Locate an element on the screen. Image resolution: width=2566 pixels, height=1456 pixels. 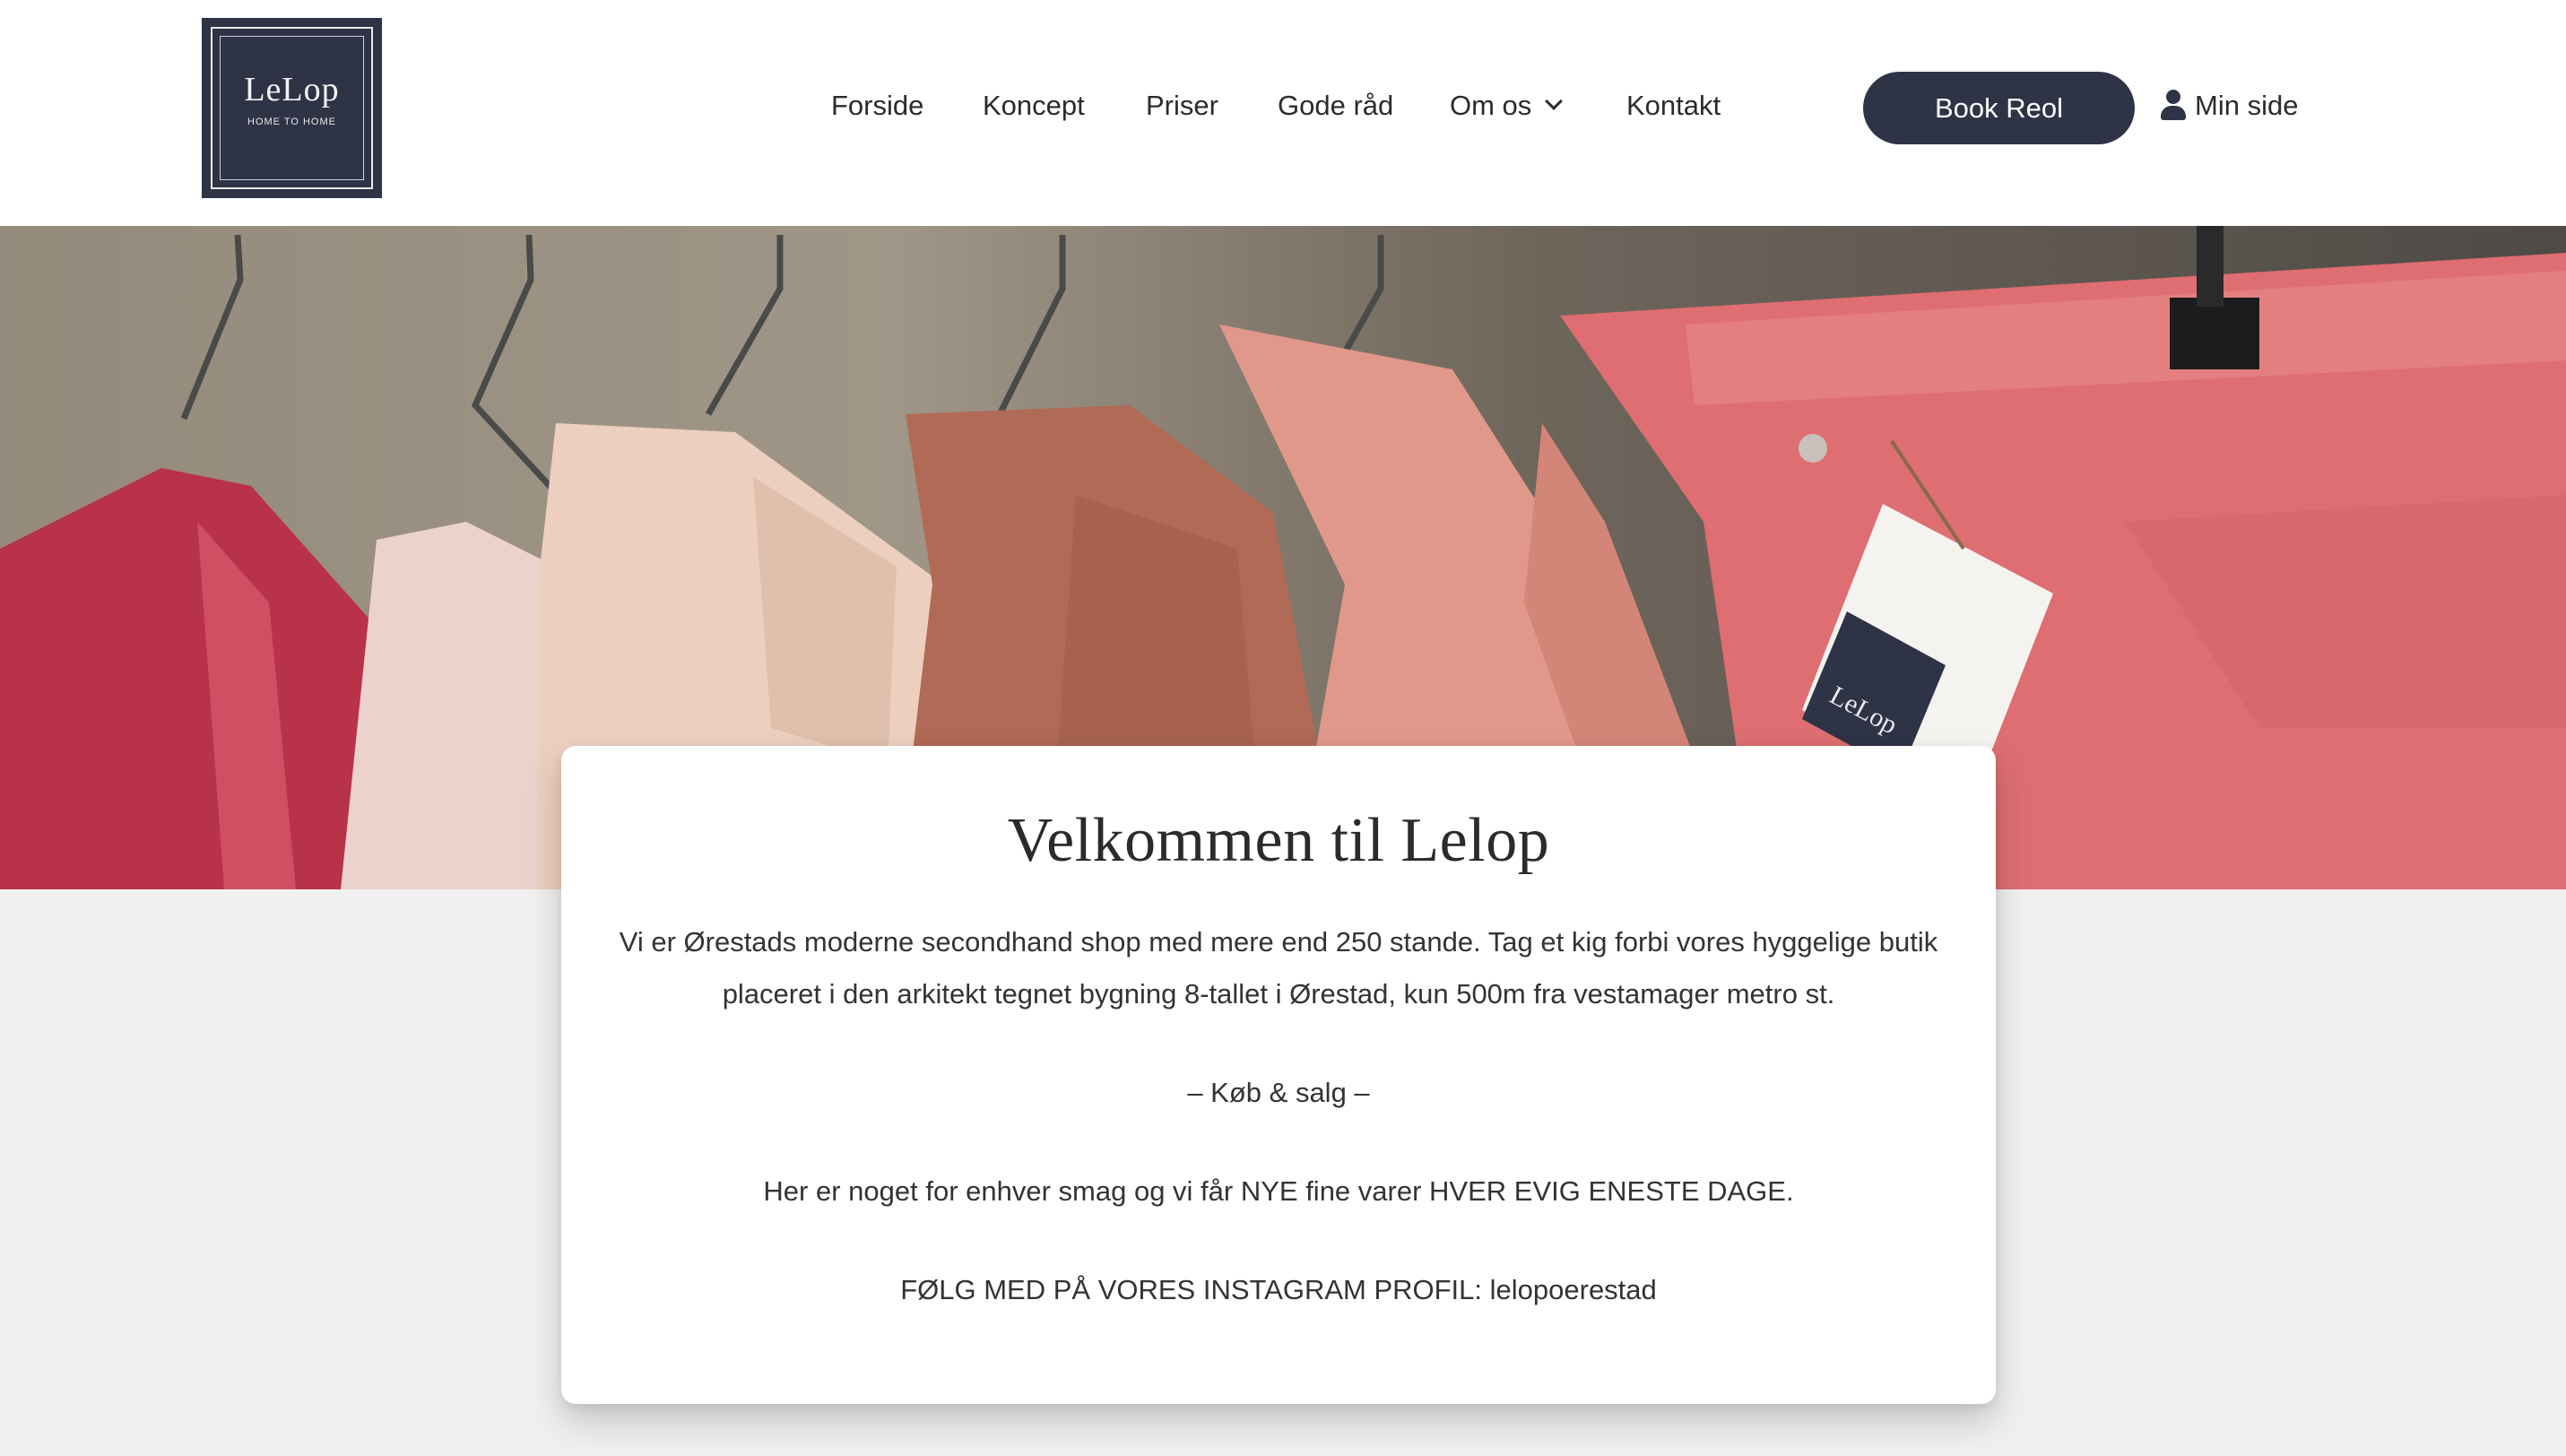
lelop-logo: LeLop HOME TO HOME is located at coordinates (292, 108).